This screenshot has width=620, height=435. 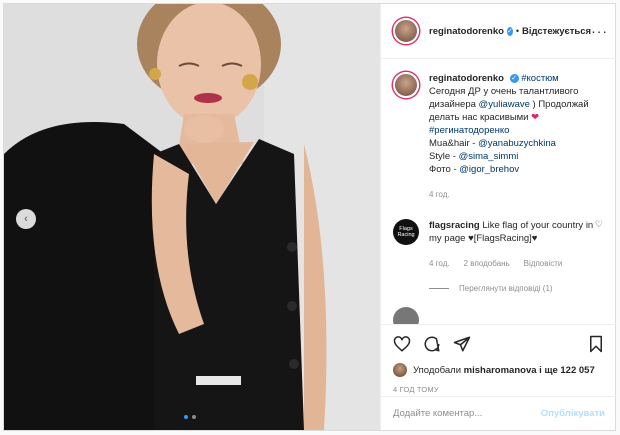 What do you see at coordinates (437, 370) in the screenshot?
I see `likes-prefix: Уподобали` at bounding box center [437, 370].